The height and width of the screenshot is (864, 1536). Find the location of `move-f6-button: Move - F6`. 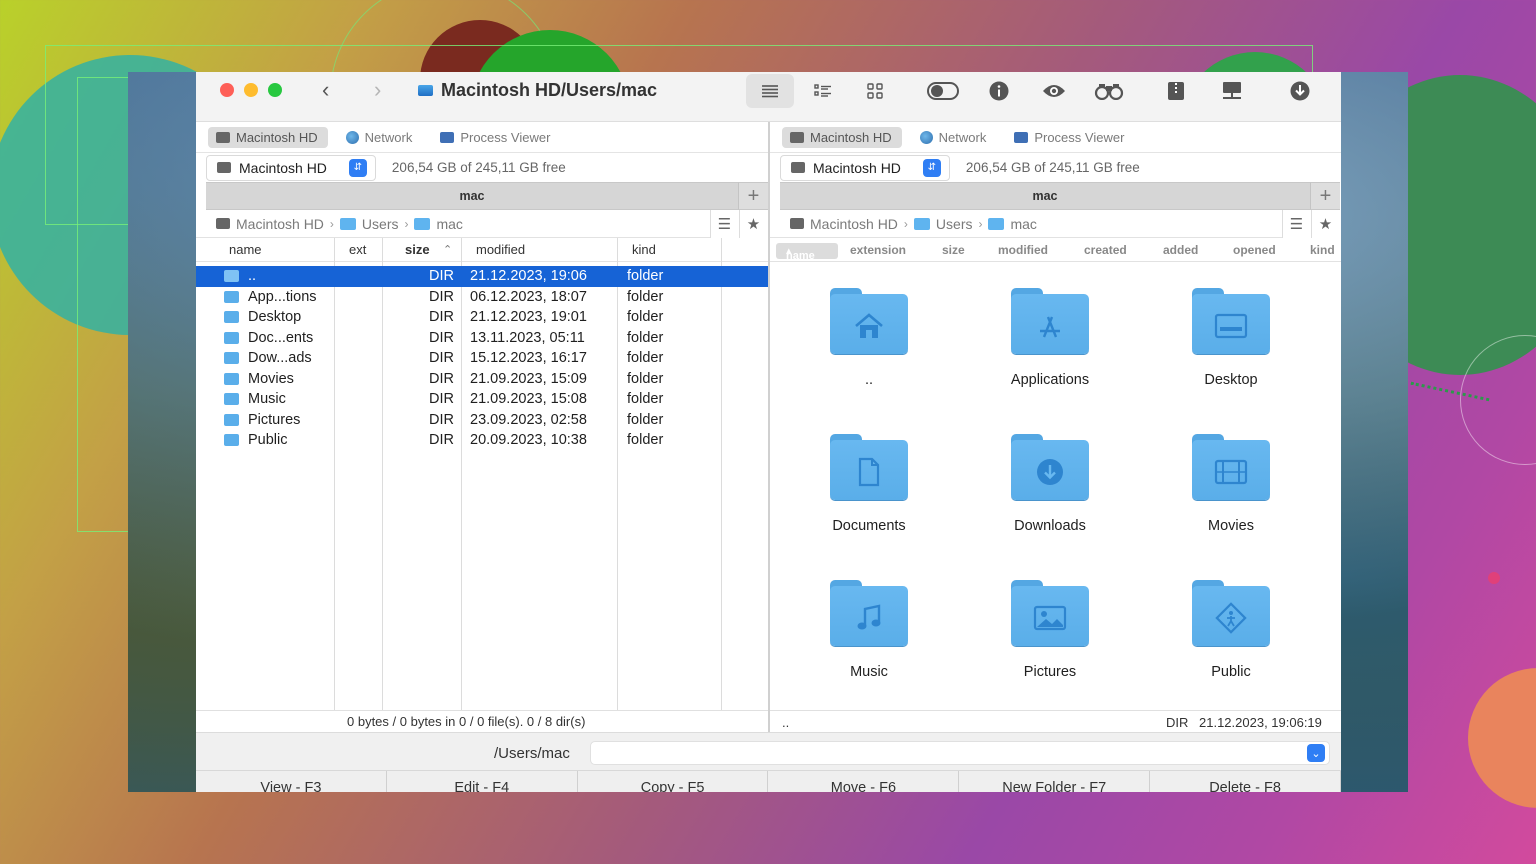

move-f6-button: Move - F6 is located at coordinates (864, 781).